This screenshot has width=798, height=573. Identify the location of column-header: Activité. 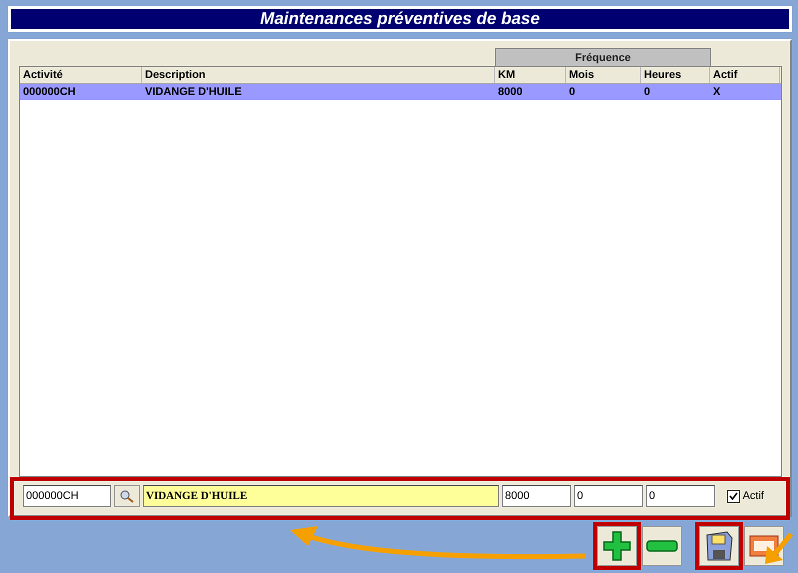
(81, 75).